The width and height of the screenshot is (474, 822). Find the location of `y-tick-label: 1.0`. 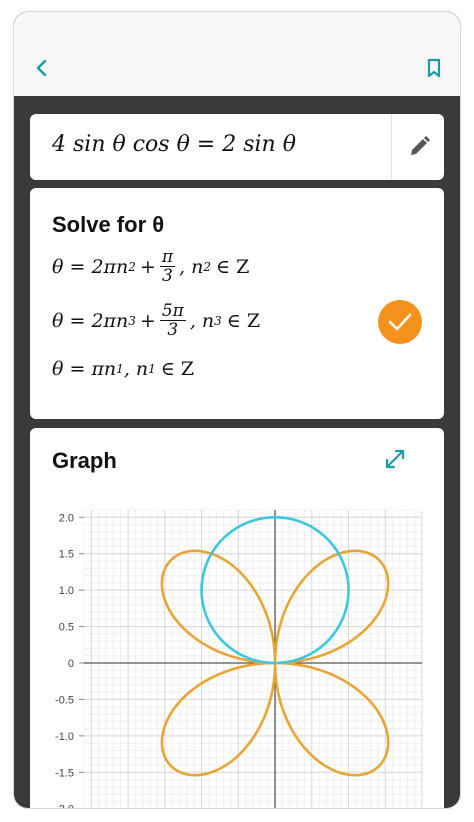

y-tick-label: 1.0 is located at coordinates (66, 591).